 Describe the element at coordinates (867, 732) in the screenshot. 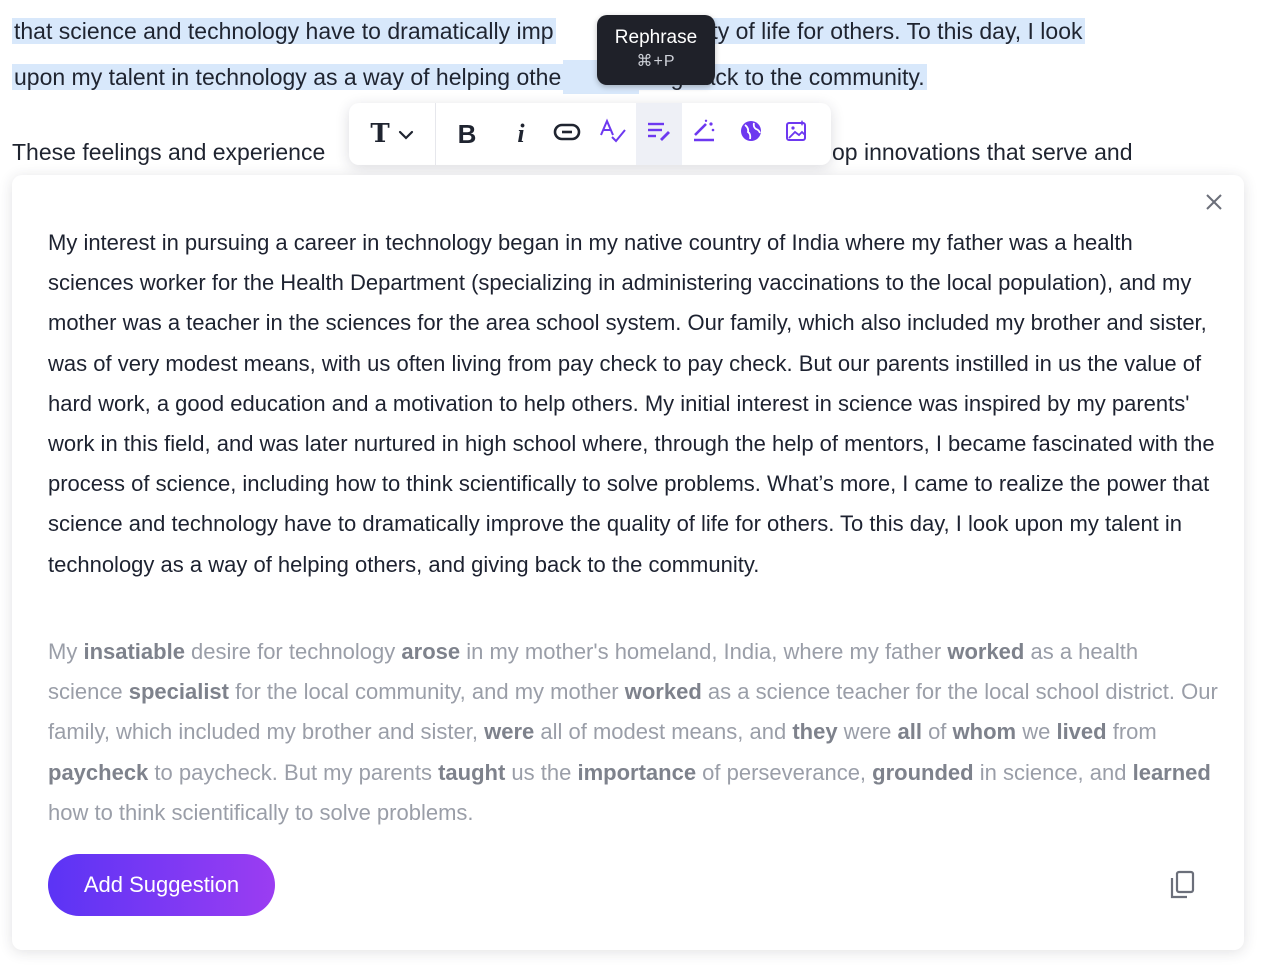

I see `rephrased-segment: were` at that location.